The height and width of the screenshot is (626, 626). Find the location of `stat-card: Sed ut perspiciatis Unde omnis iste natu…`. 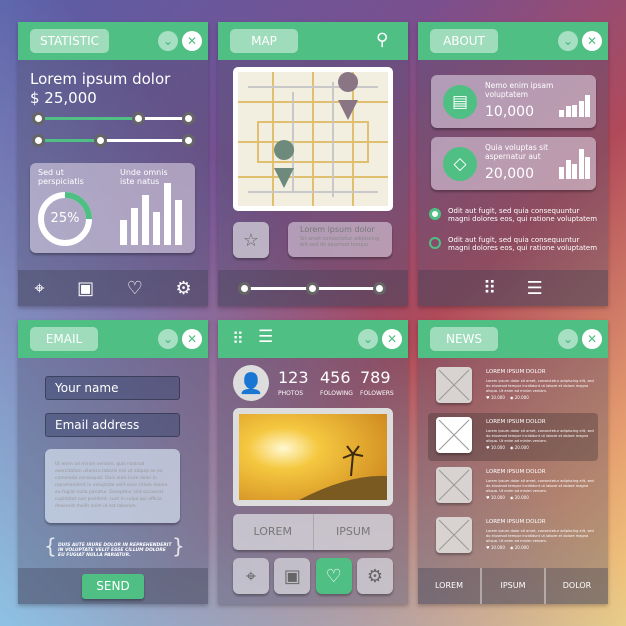

stat-card: Sed ut perspiciatis Unde omnis iste natu… is located at coordinates (112, 208).